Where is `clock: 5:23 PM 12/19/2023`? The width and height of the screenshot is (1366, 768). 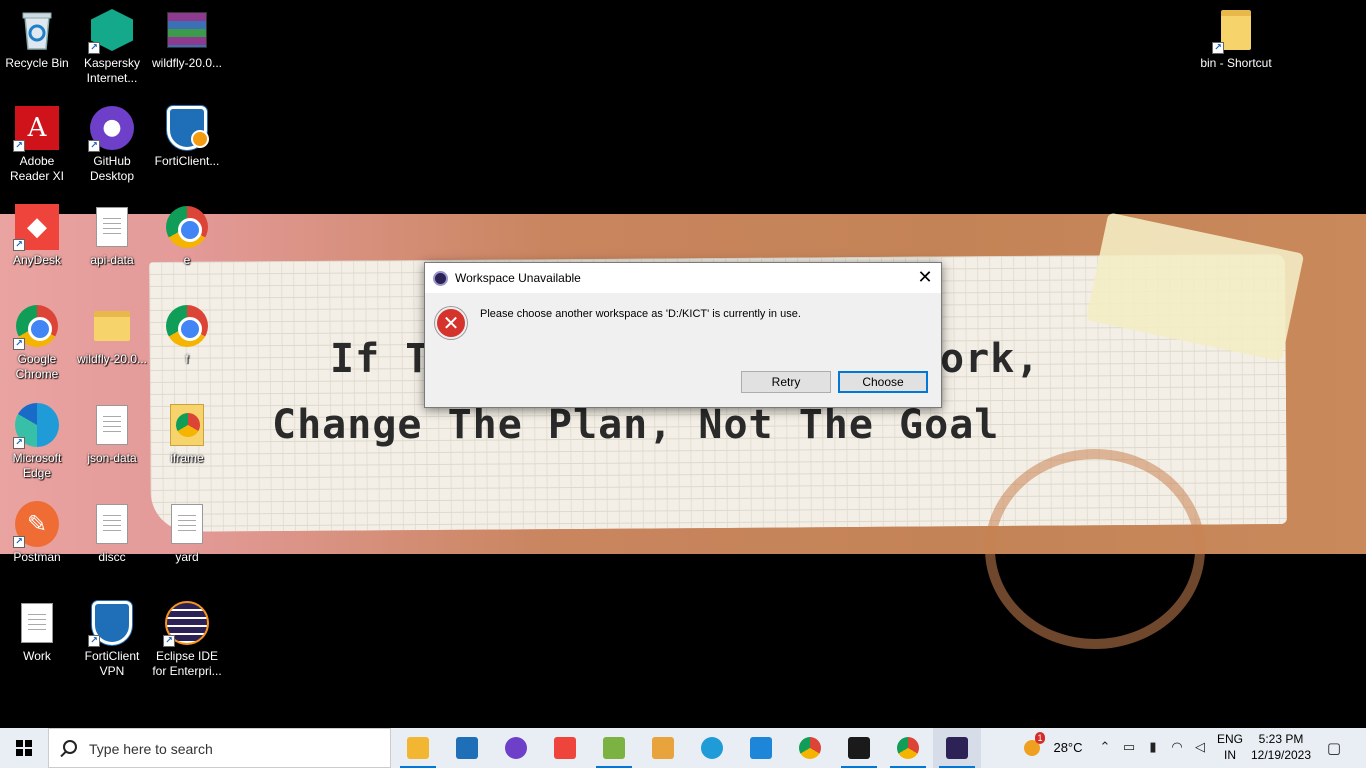 clock: 5:23 PM 12/19/2023 is located at coordinates (1281, 747).